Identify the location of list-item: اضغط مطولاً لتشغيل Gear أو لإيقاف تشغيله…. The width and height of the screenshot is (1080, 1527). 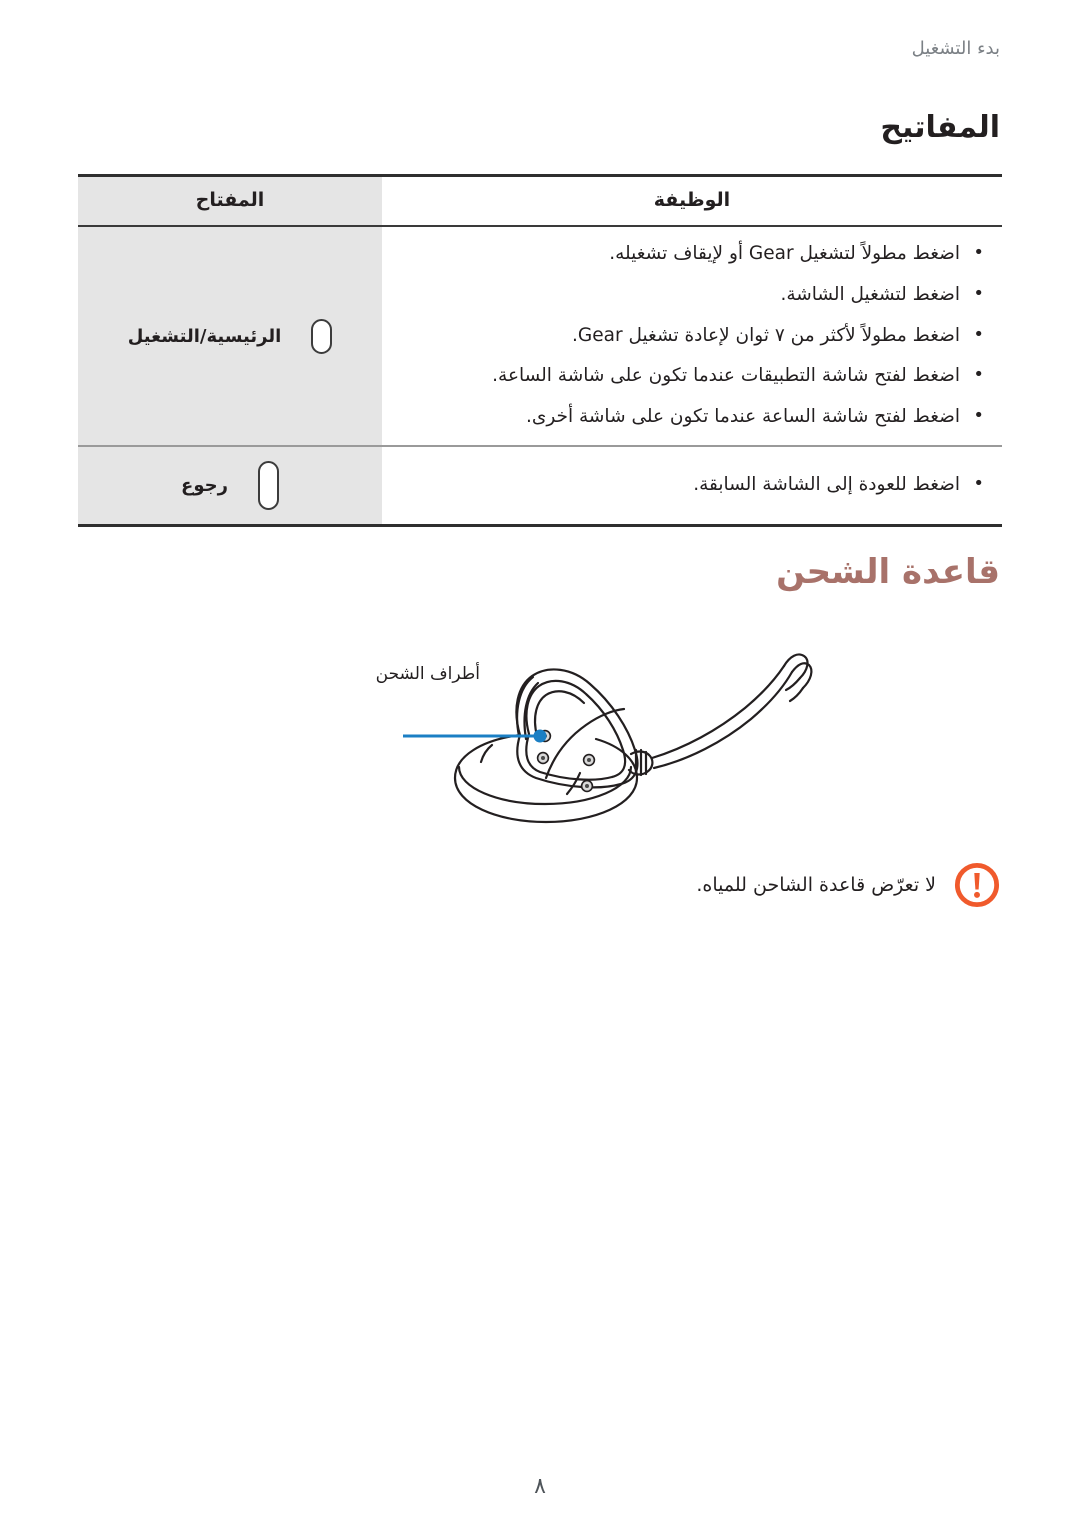
(692, 254).